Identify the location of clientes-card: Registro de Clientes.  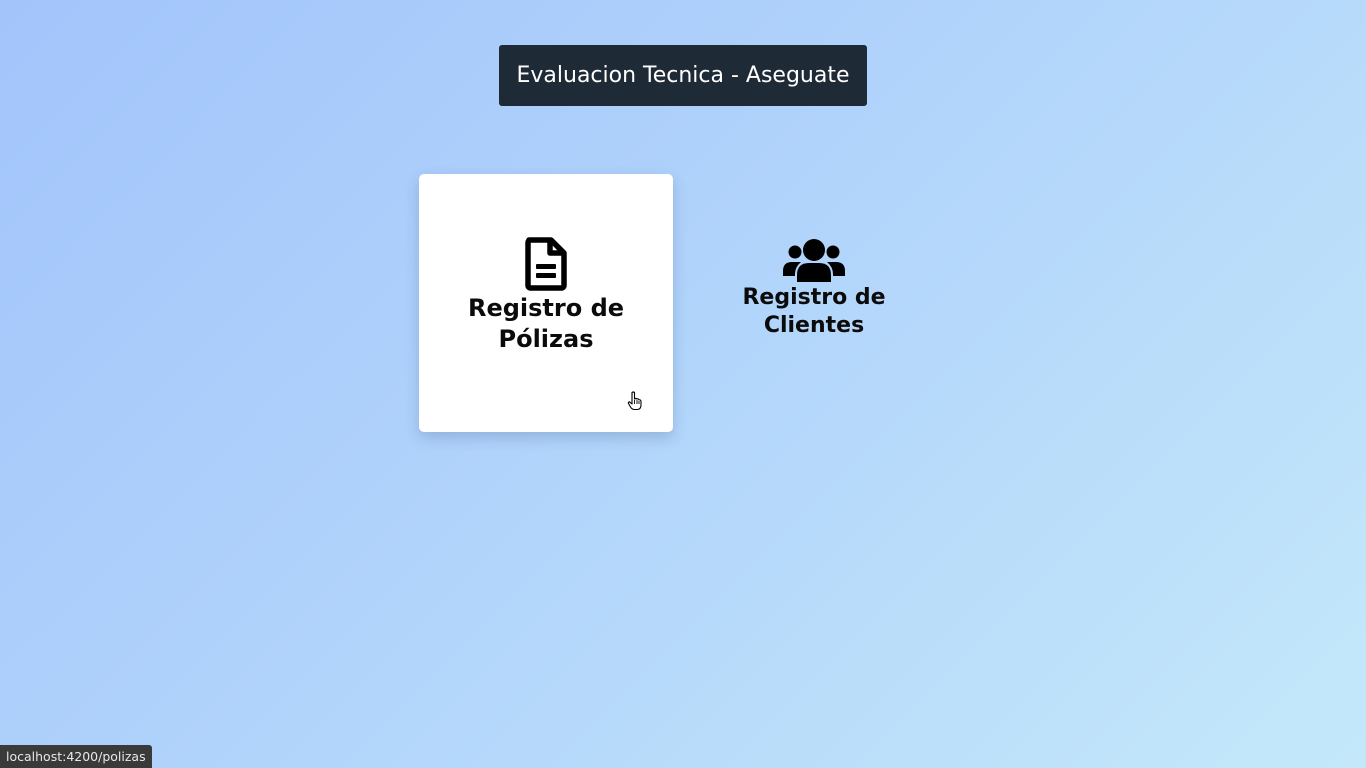
(814, 303).